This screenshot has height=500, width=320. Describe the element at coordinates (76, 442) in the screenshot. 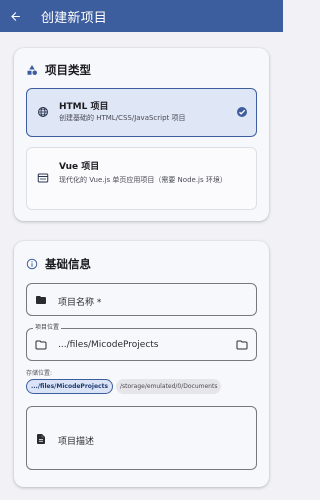

I see `project-description-placeholder: 项目描述` at that location.